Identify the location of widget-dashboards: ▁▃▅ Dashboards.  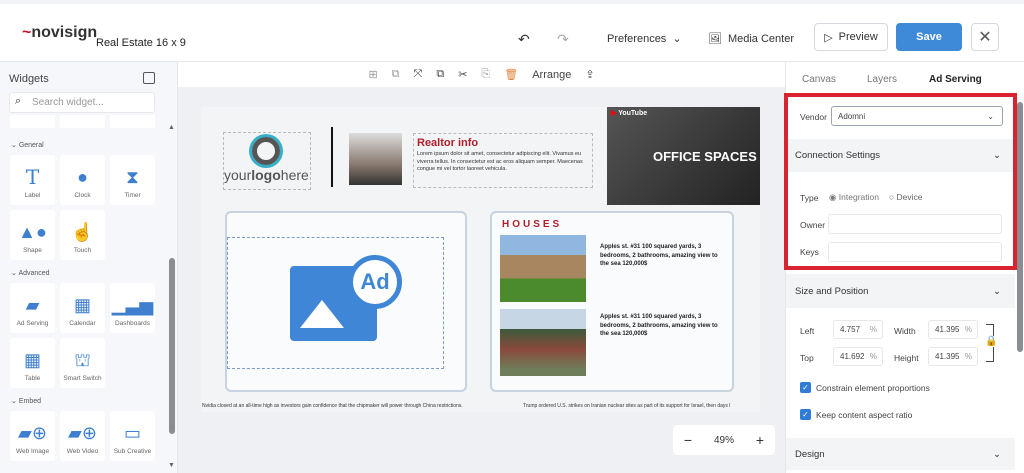
(132, 308).